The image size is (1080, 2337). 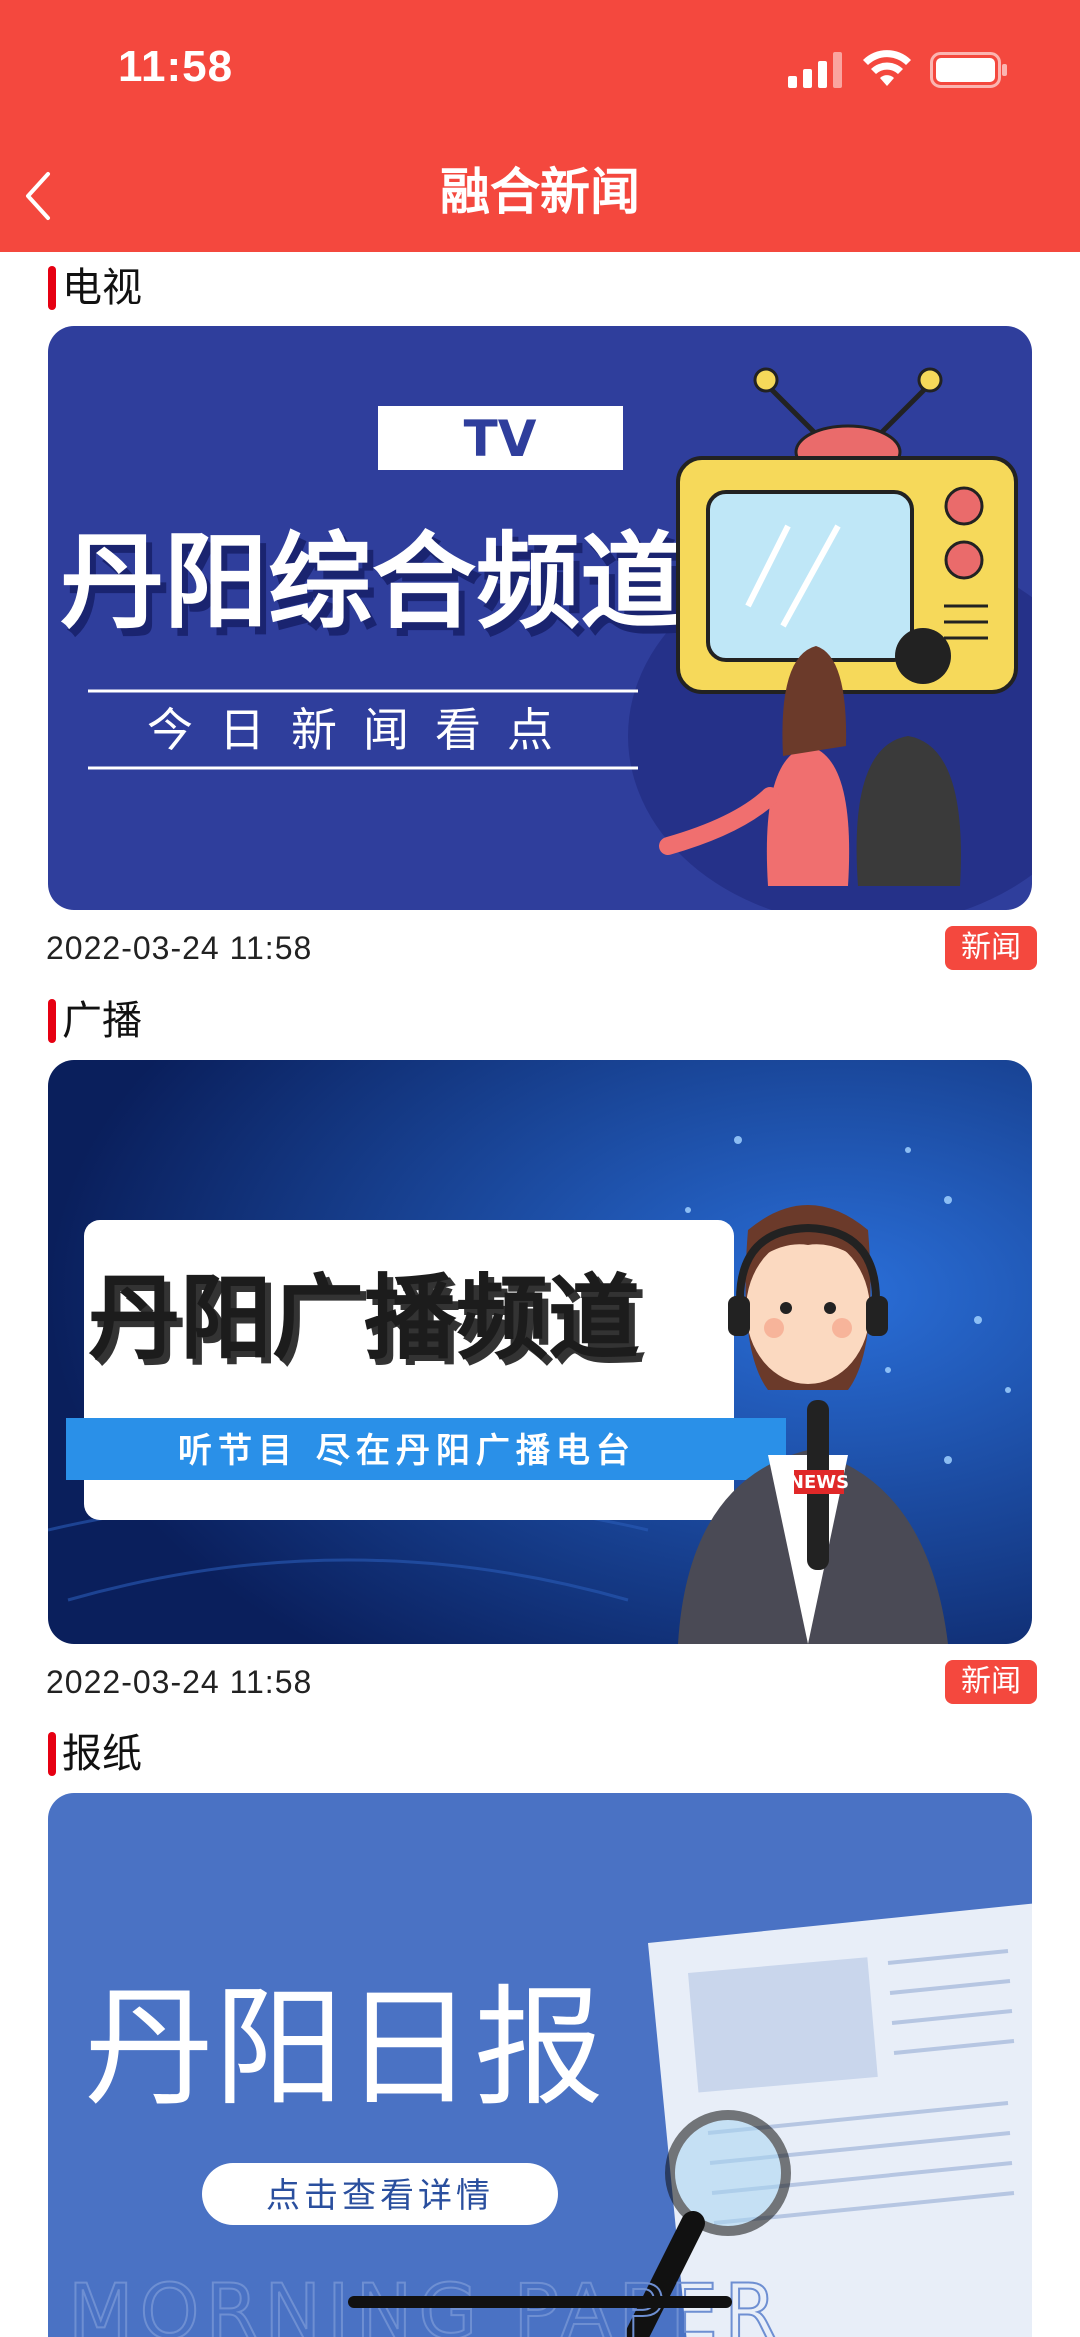 I want to click on tv-subline: 今日新闻看点, so click(x=363, y=730).